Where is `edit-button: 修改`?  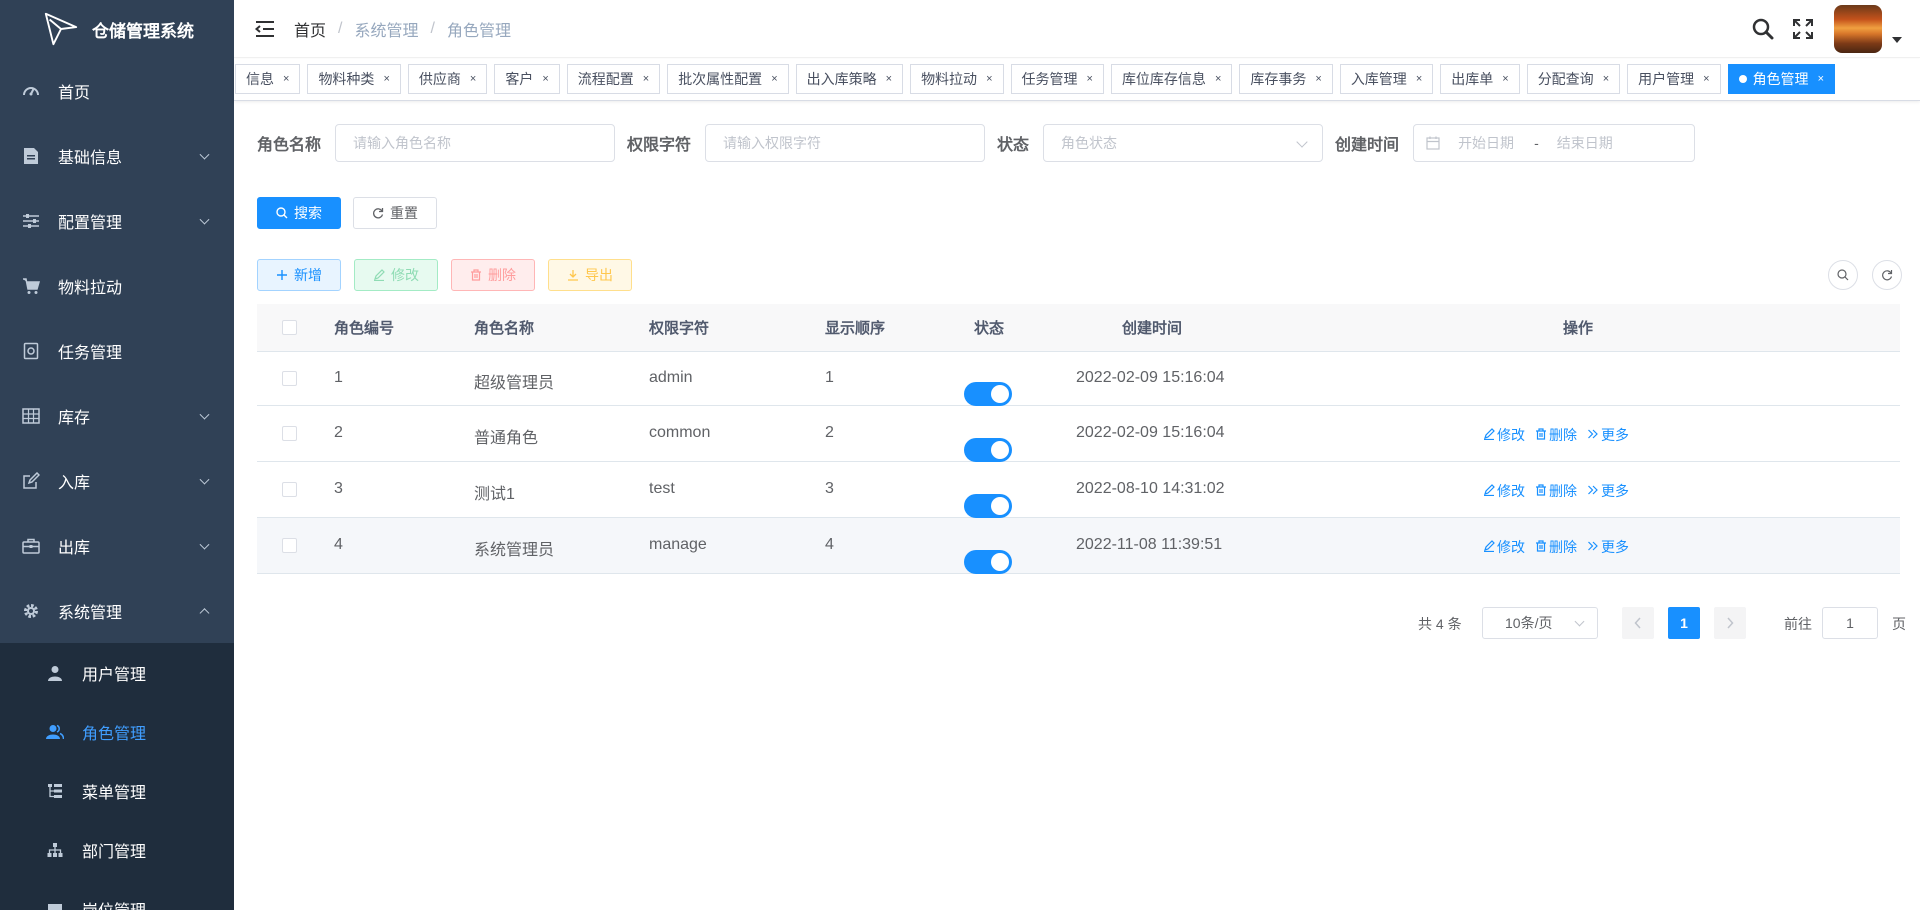 edit-button: 修改 is located at coordinates (396, 275).